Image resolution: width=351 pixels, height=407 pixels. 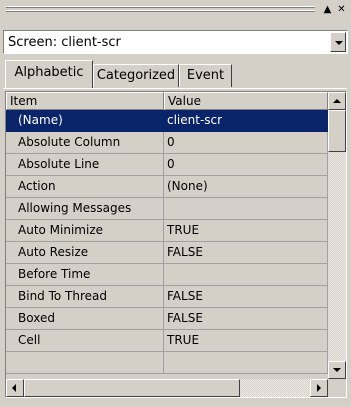 I want to click on tab-categorized: Categorized, so click(x=136, y=75).